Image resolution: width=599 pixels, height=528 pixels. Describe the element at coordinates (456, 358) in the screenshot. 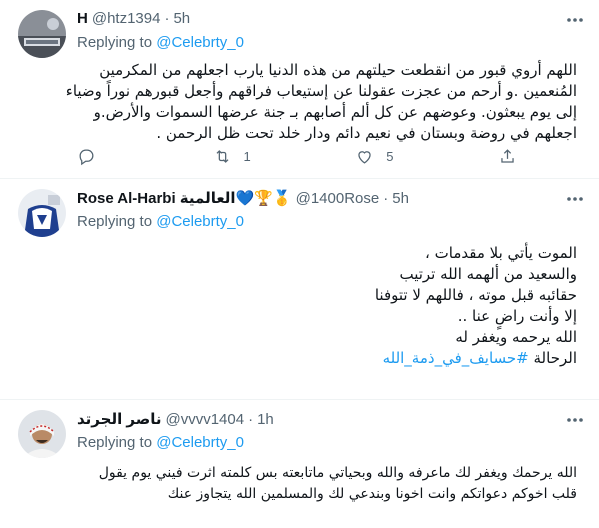

I see `hashtag-link: #حسايف_في_ذمة_الله` at that location.